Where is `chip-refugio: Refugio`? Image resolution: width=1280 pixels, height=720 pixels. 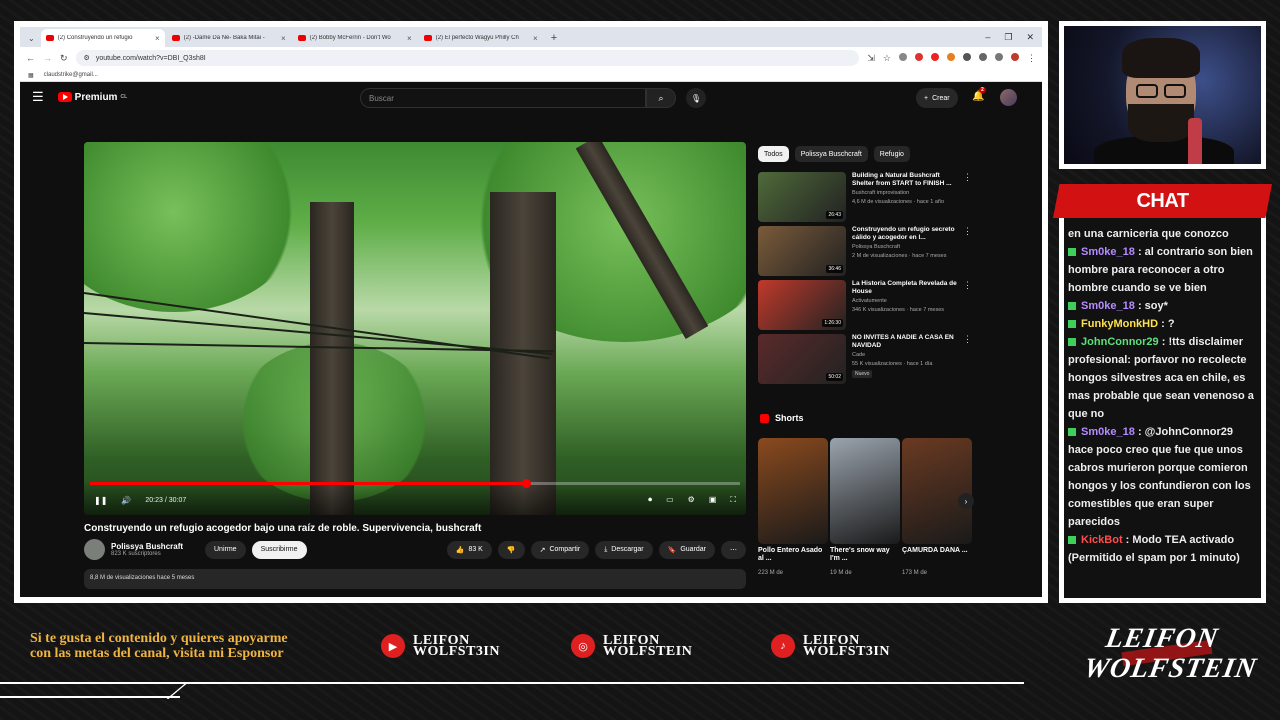
chip-refugio: Refugio is located at coordinates (891, 154).